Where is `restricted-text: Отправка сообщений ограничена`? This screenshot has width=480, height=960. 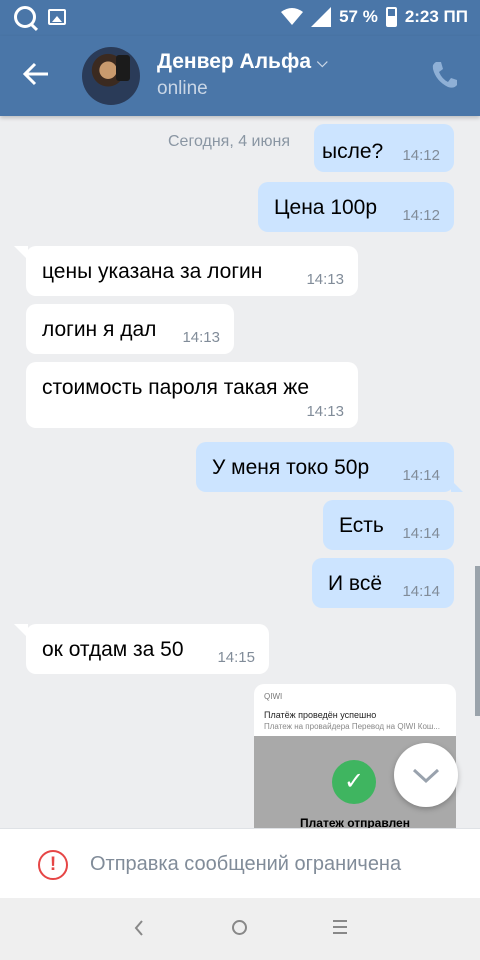
restricted-text: Отправка сообщений ограничена is located at coordinates (246, 864).